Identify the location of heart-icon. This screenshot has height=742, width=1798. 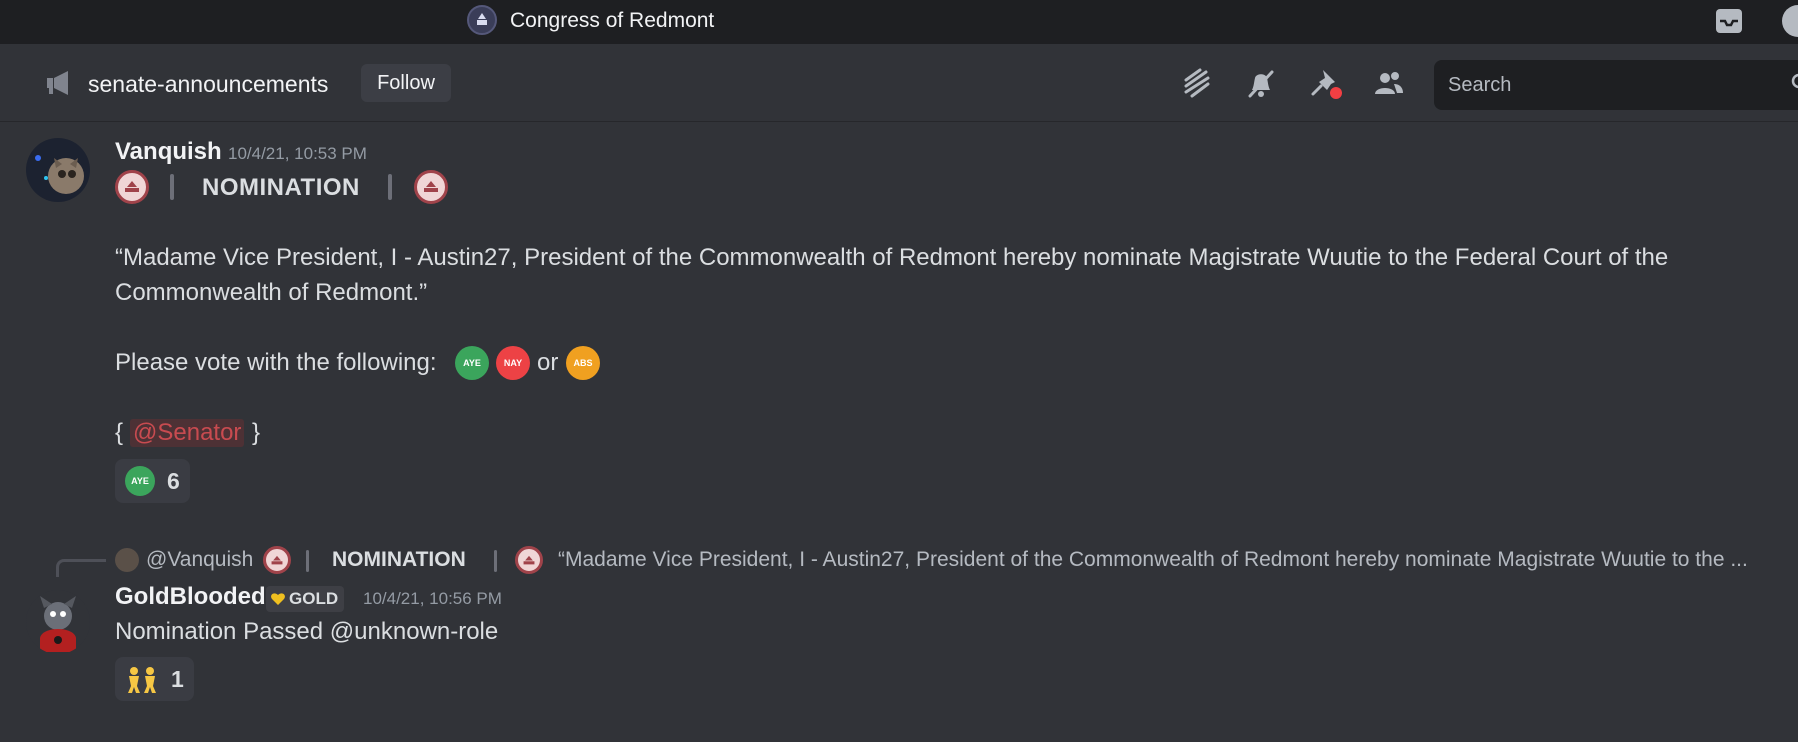
(278, 599).